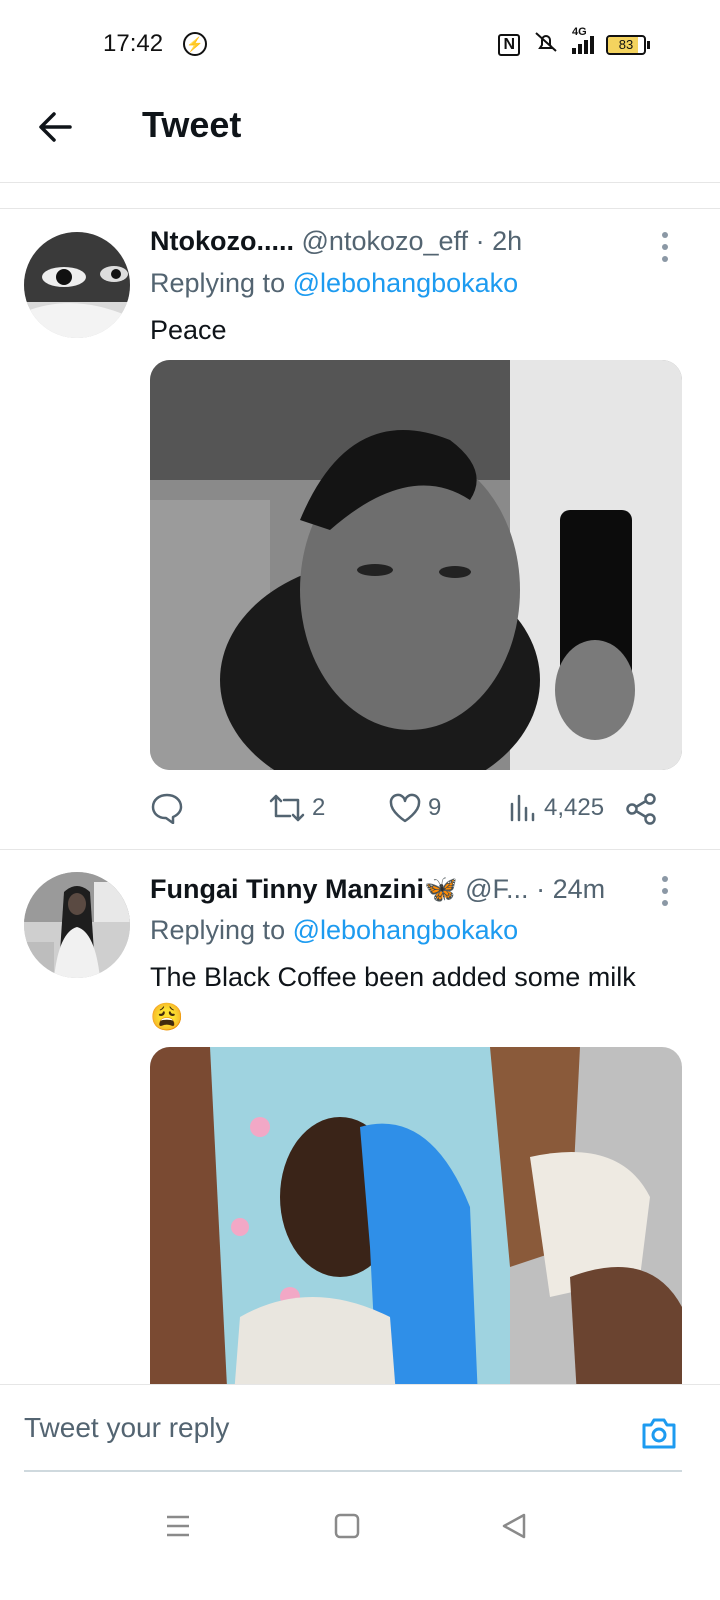 Image resolution: width=720 pixels, height=1600 pixels. What do you see at coordinates (509, 44) in the screenshot?
I see `nfc-icon: N` at bounding box center [509, 44].